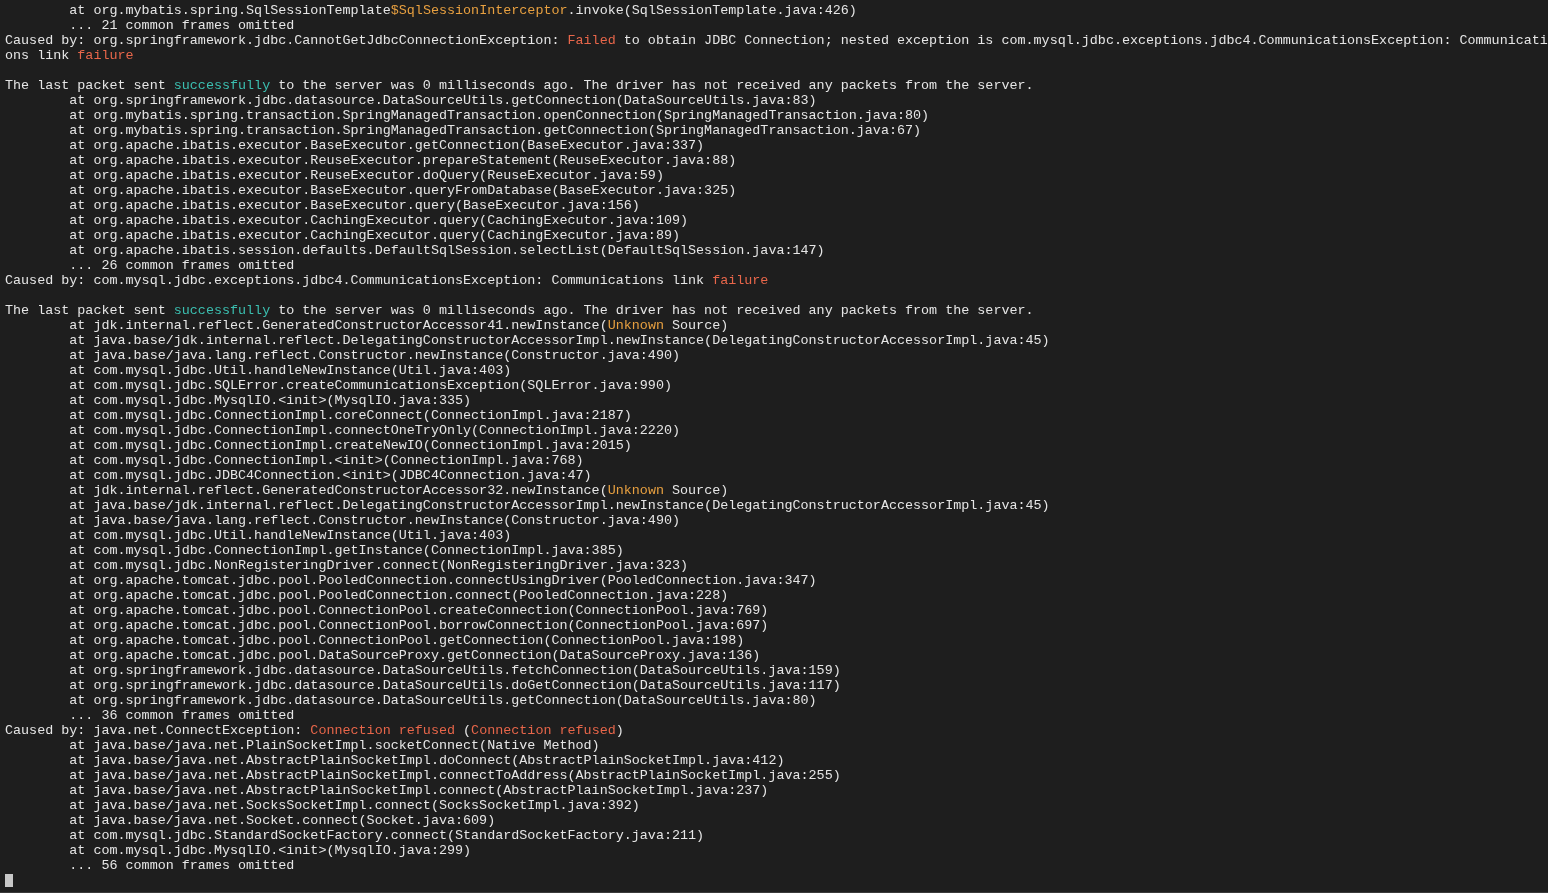  Describe the element at coordinates (354, 205) in the screenshot. I see `log-line: at org.apache.ibatis.executor.BaseExecutor.query(BaseExecutor.java:156)` at that location.